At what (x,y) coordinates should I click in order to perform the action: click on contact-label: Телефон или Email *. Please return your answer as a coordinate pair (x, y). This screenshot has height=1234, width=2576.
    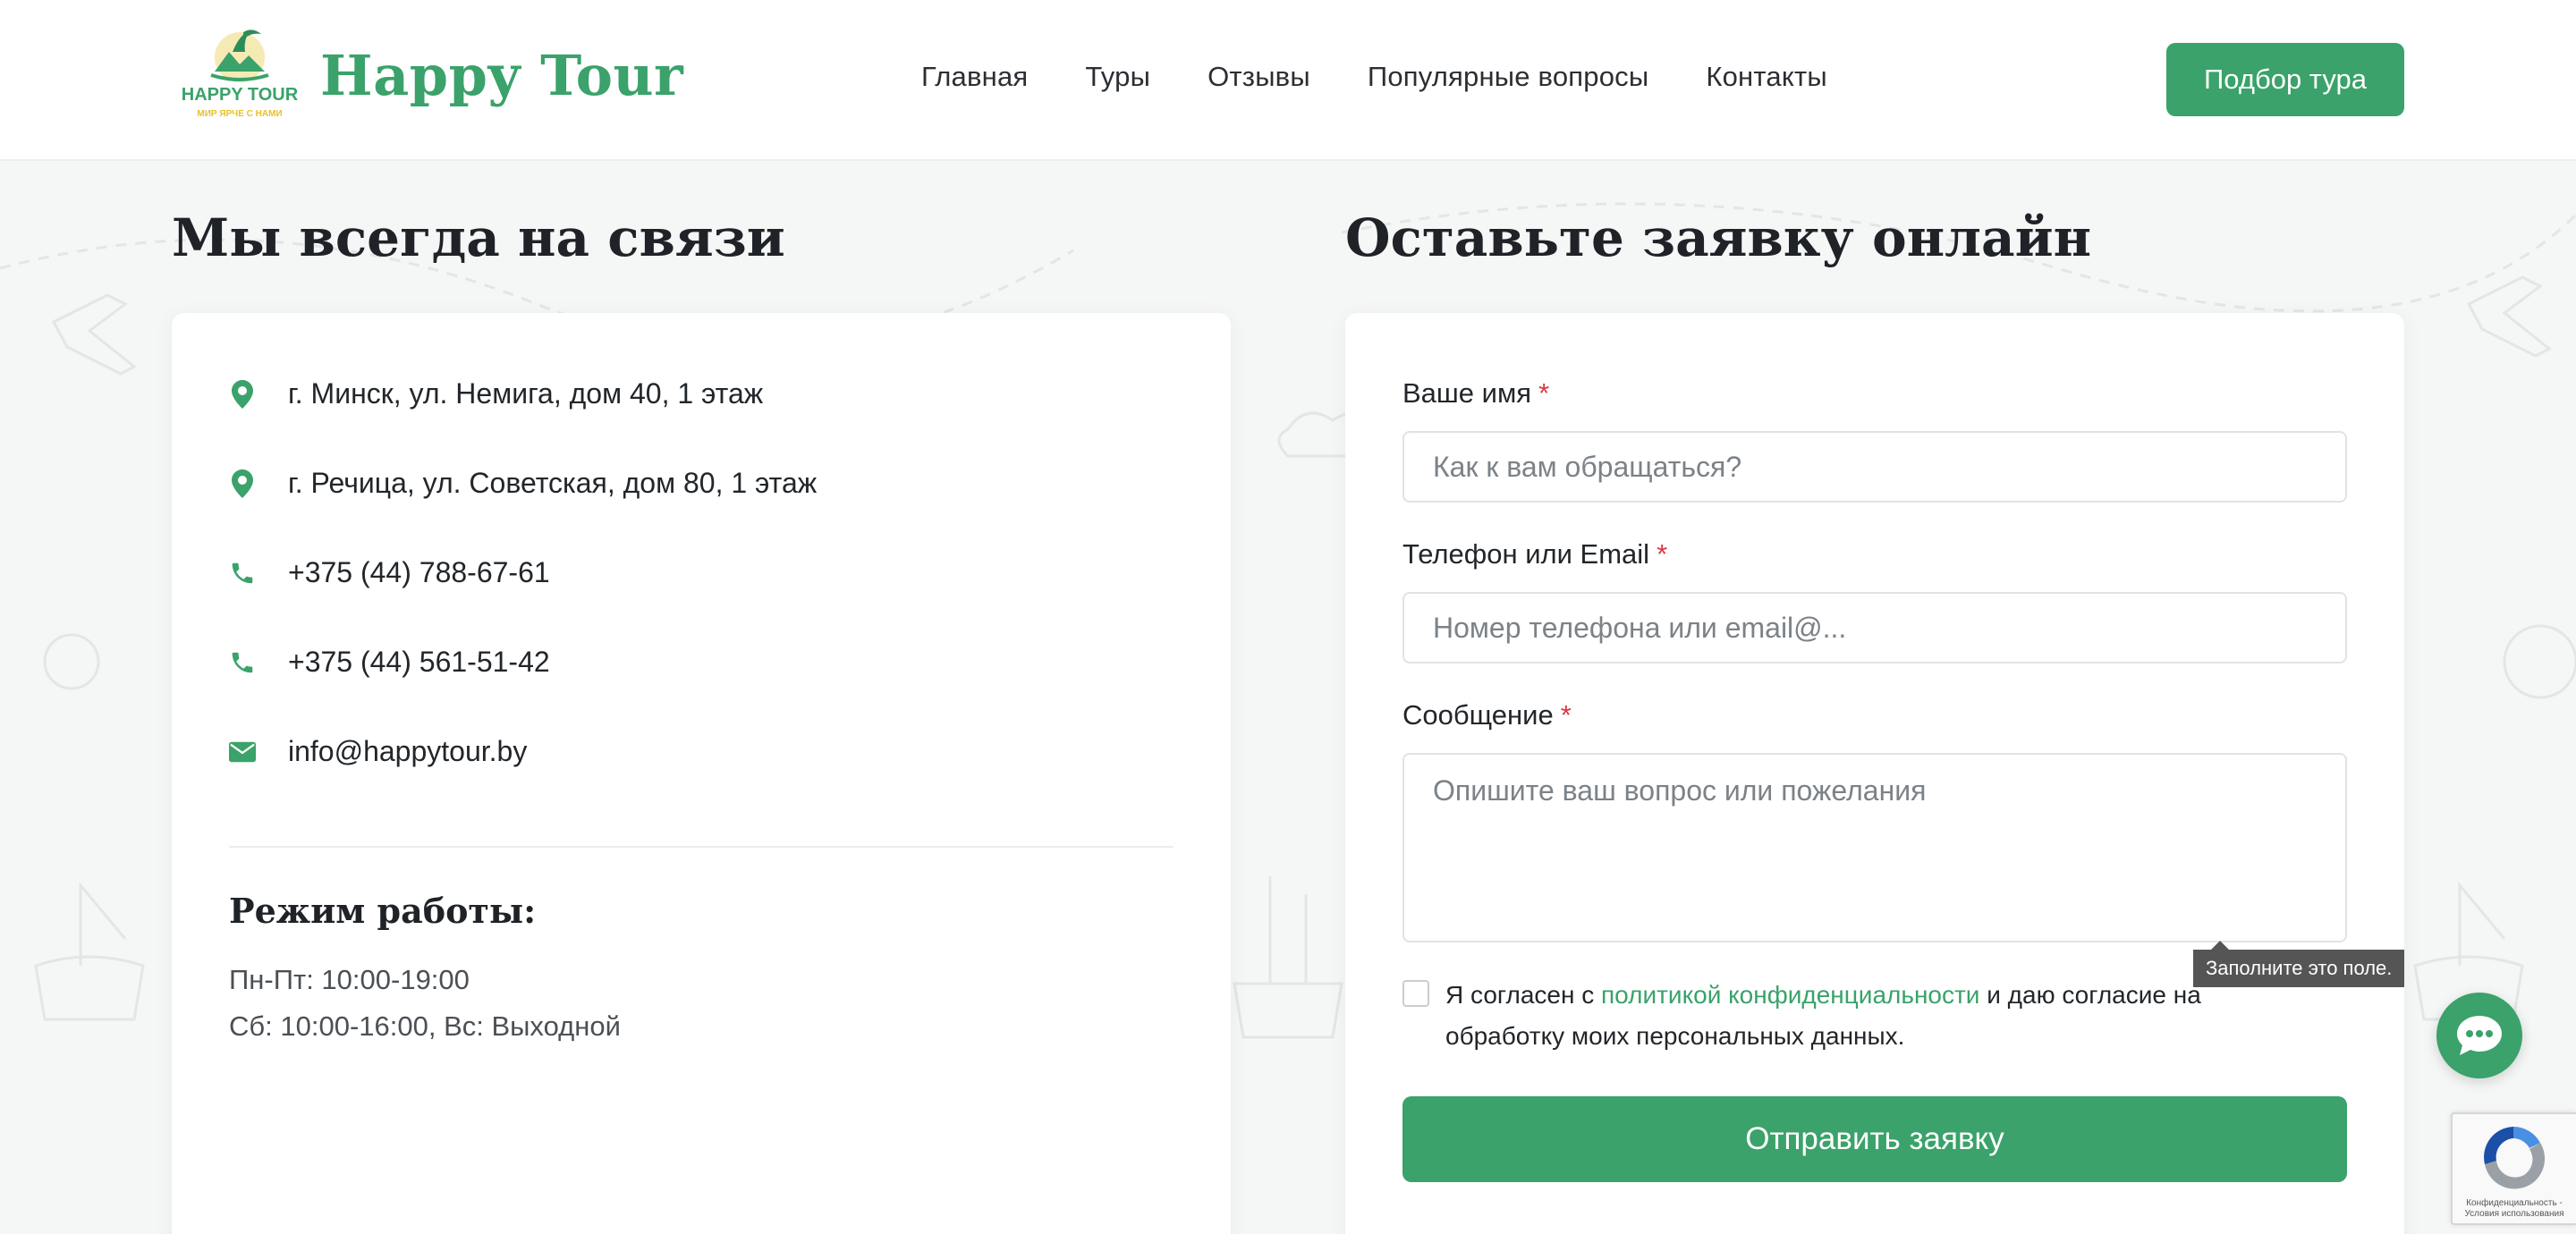
    Looking at the image, I should click on (1534, 555).